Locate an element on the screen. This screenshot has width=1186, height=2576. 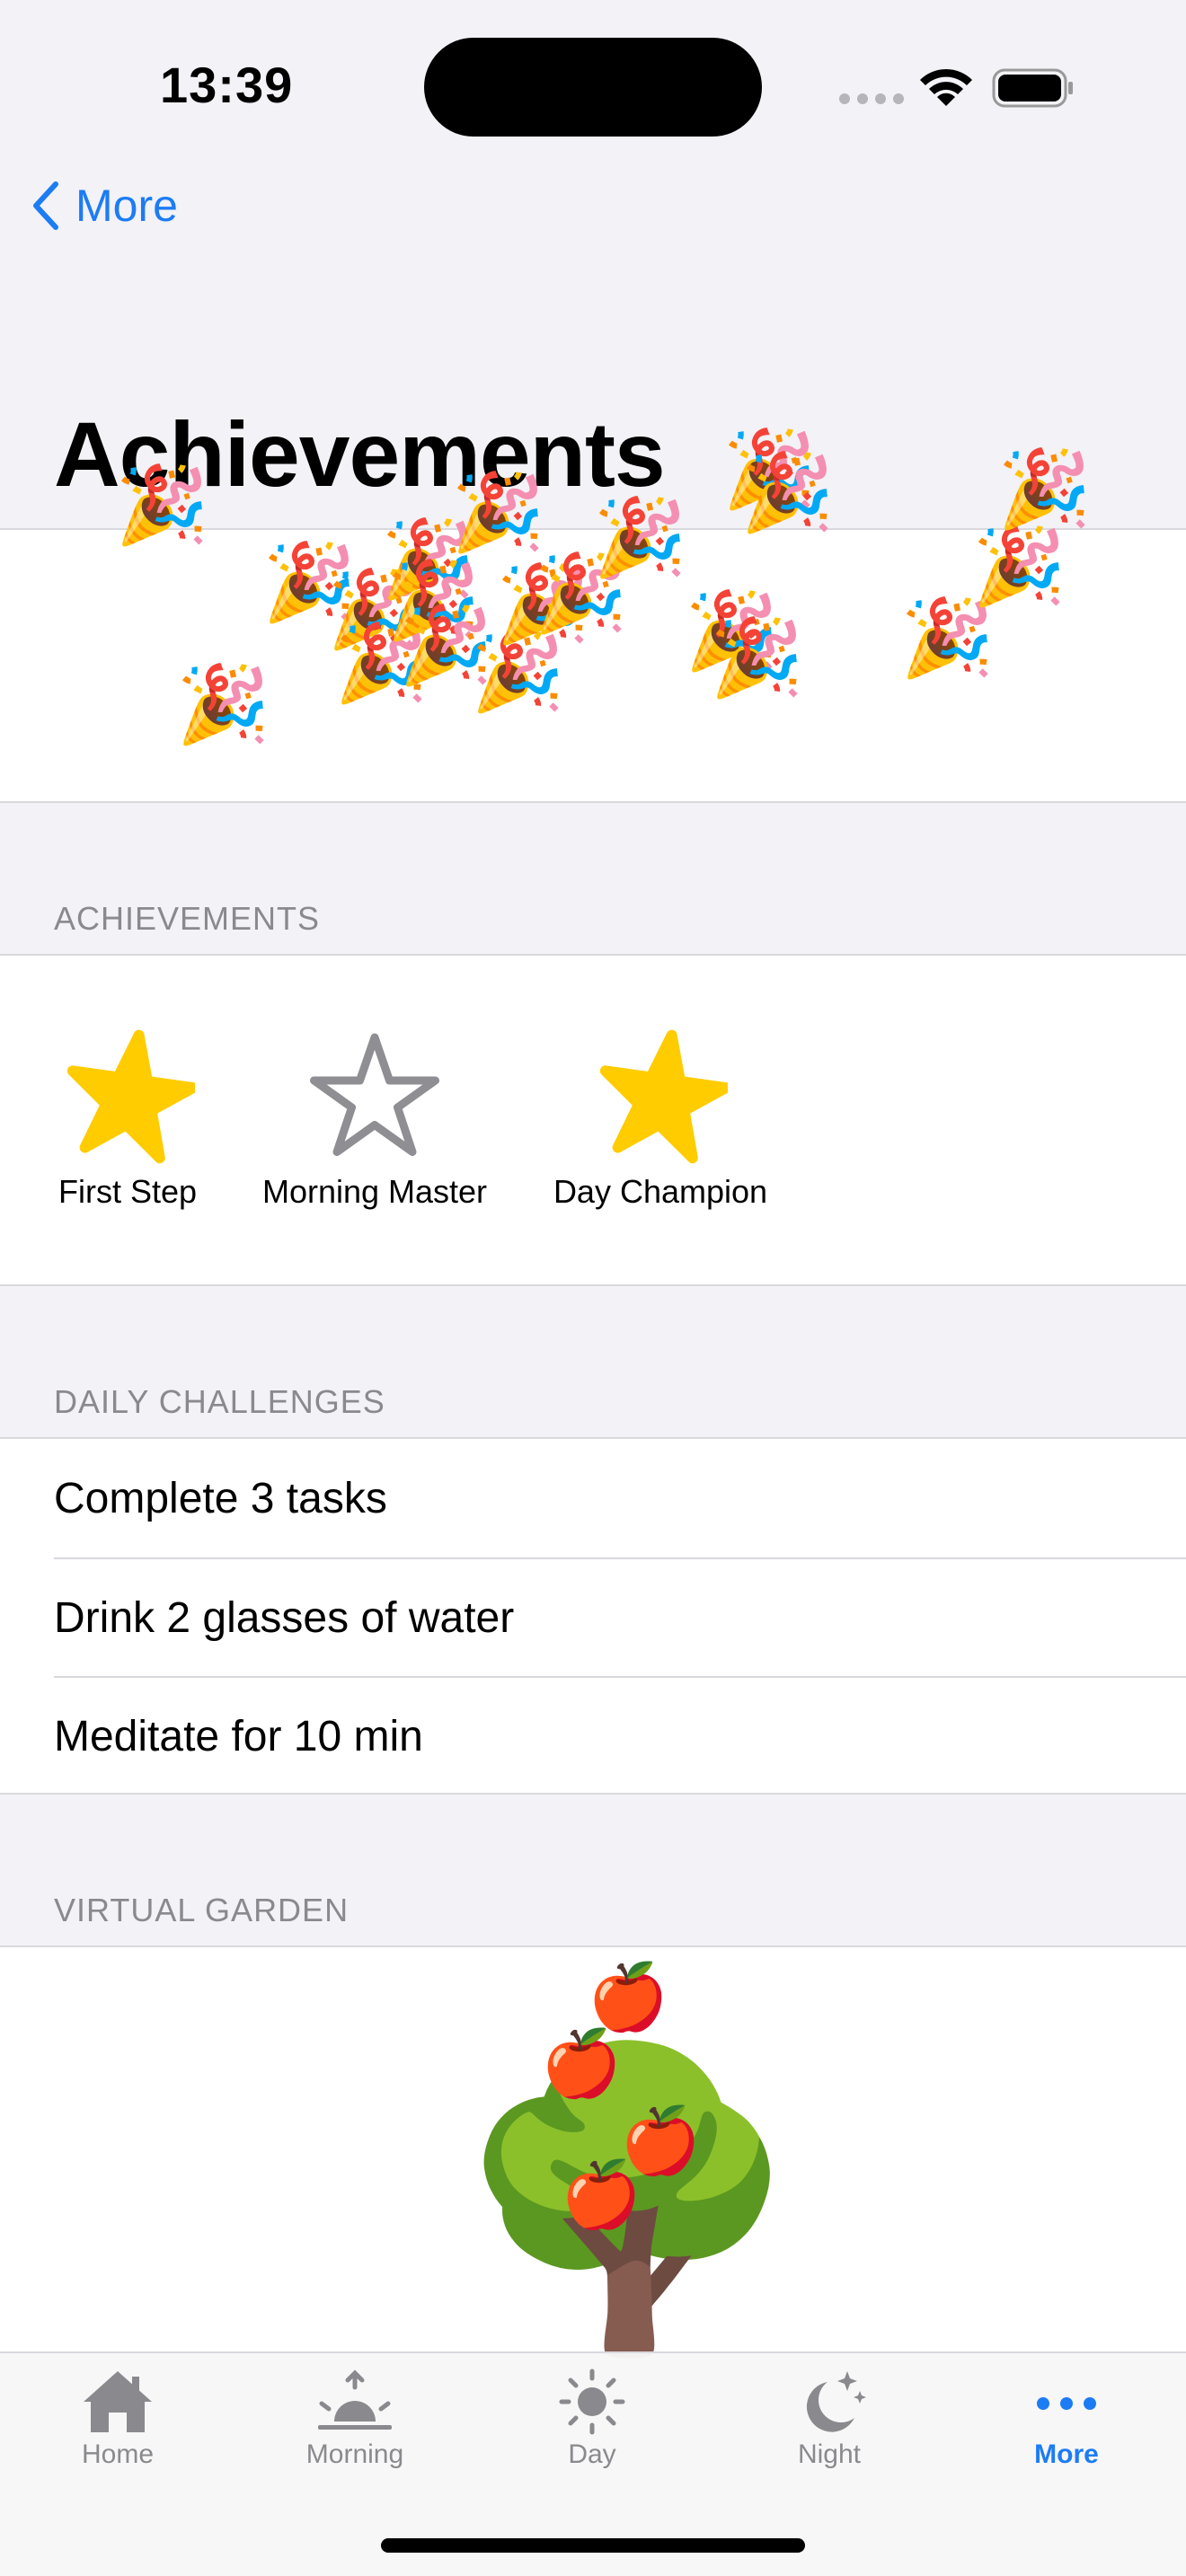
garden-section-header: VIRTUAL GARDEN is located at coordinates (202, 1910).